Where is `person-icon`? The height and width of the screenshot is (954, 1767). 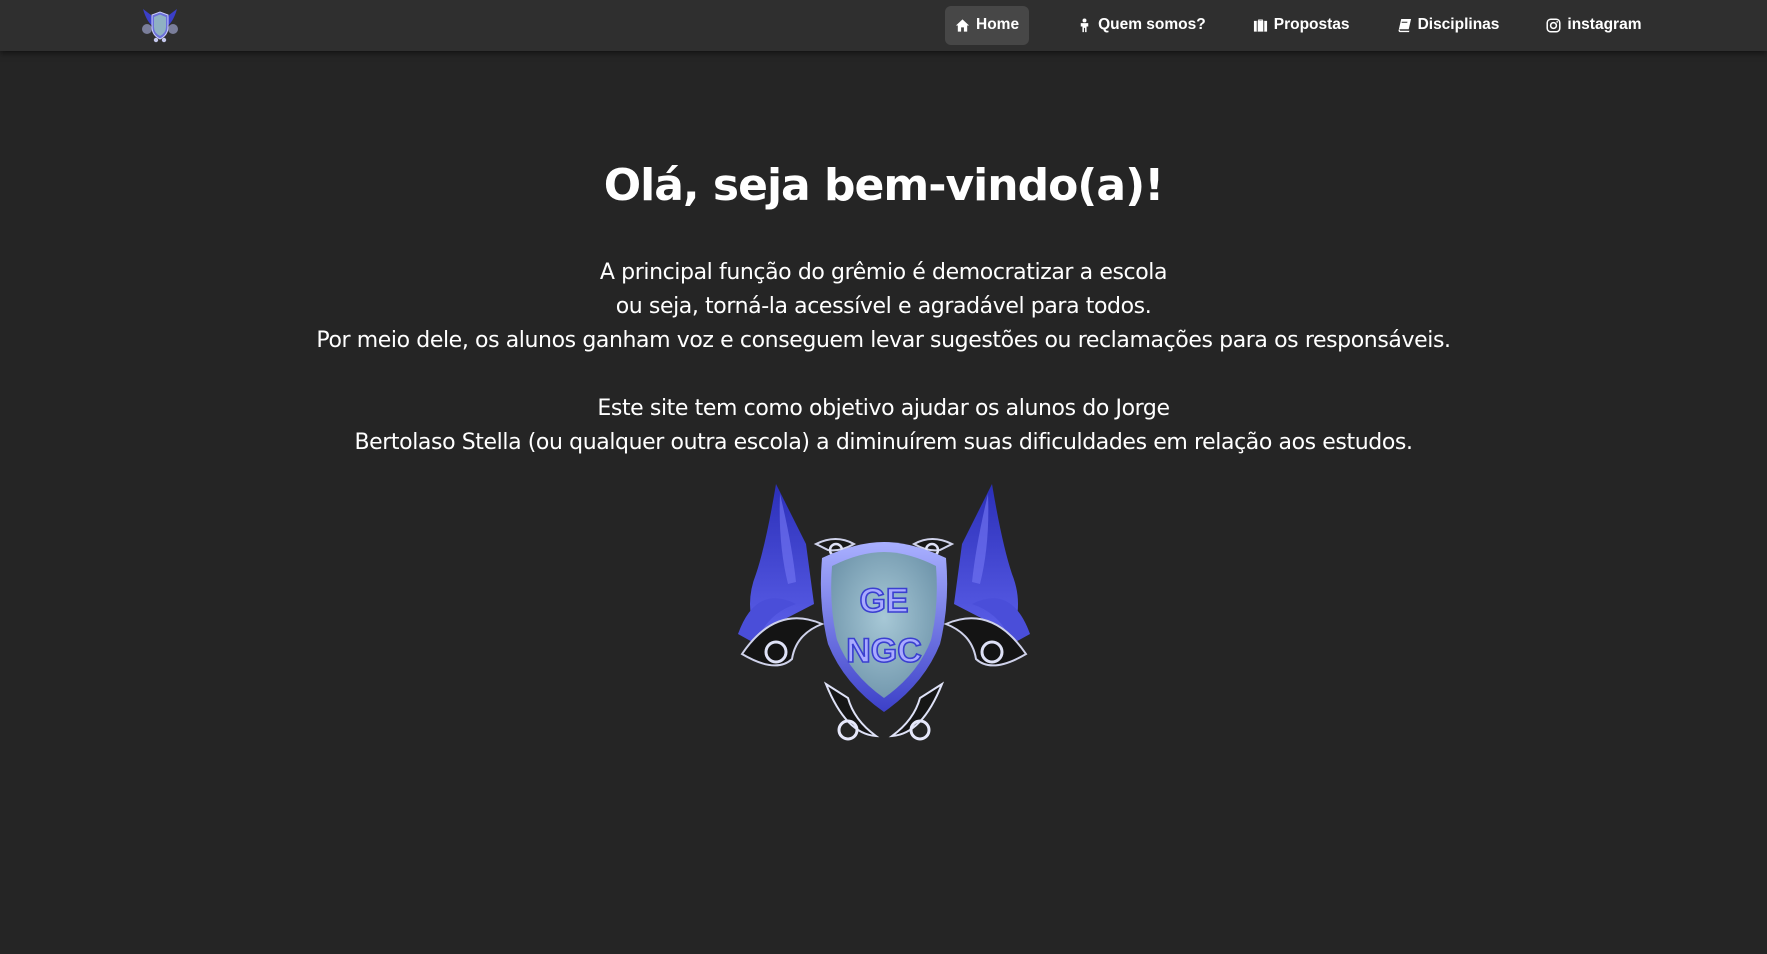 person-icon is located at coordinates (1084, 25).